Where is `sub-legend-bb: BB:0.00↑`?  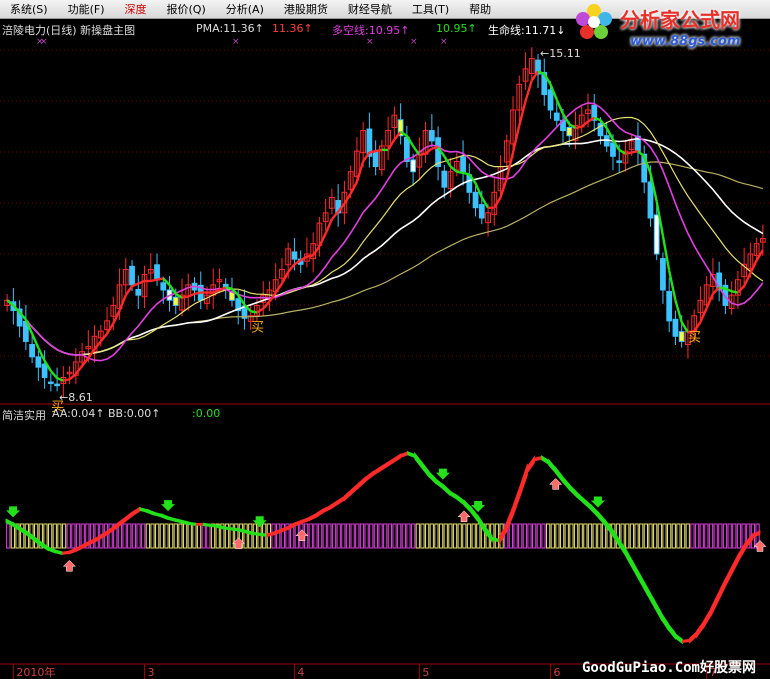
sub-legend-bb: BB:0.00↑ is located at coordinates (134, 413).